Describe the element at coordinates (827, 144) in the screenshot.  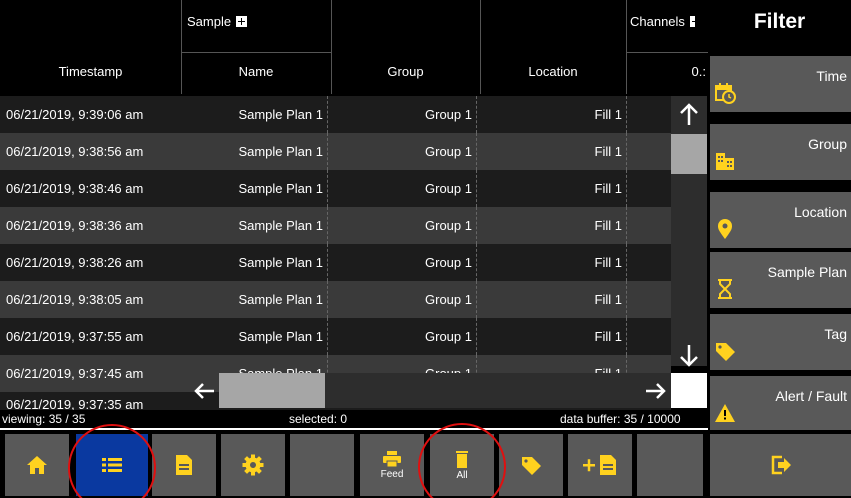
I see `filter-group-label: Group` at that location.